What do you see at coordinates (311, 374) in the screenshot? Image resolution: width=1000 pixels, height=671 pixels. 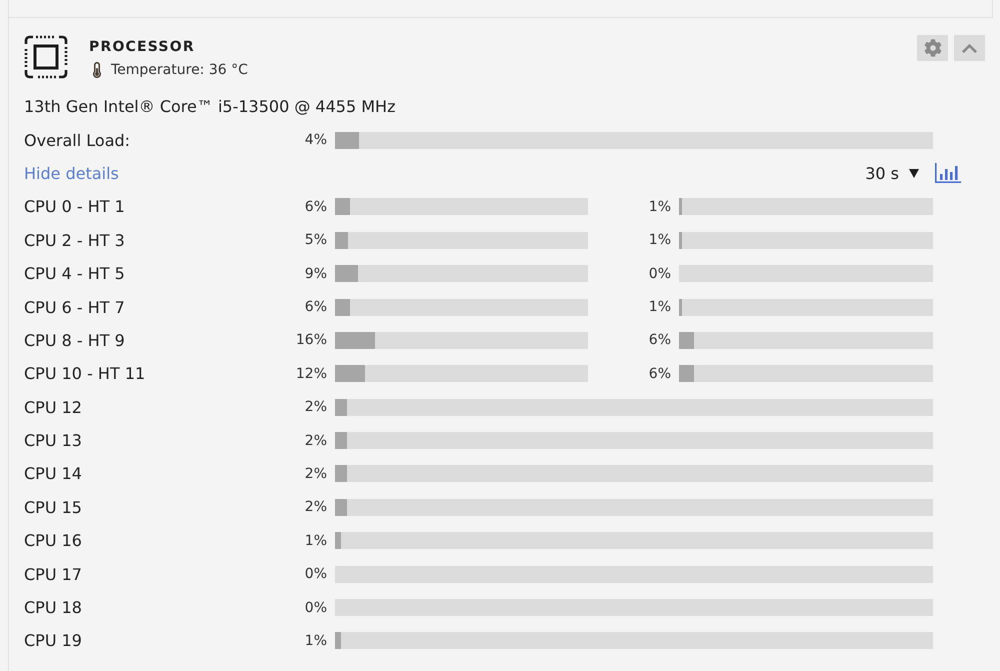 I see `load-percent: 12%` at bounding box center [311, 374].